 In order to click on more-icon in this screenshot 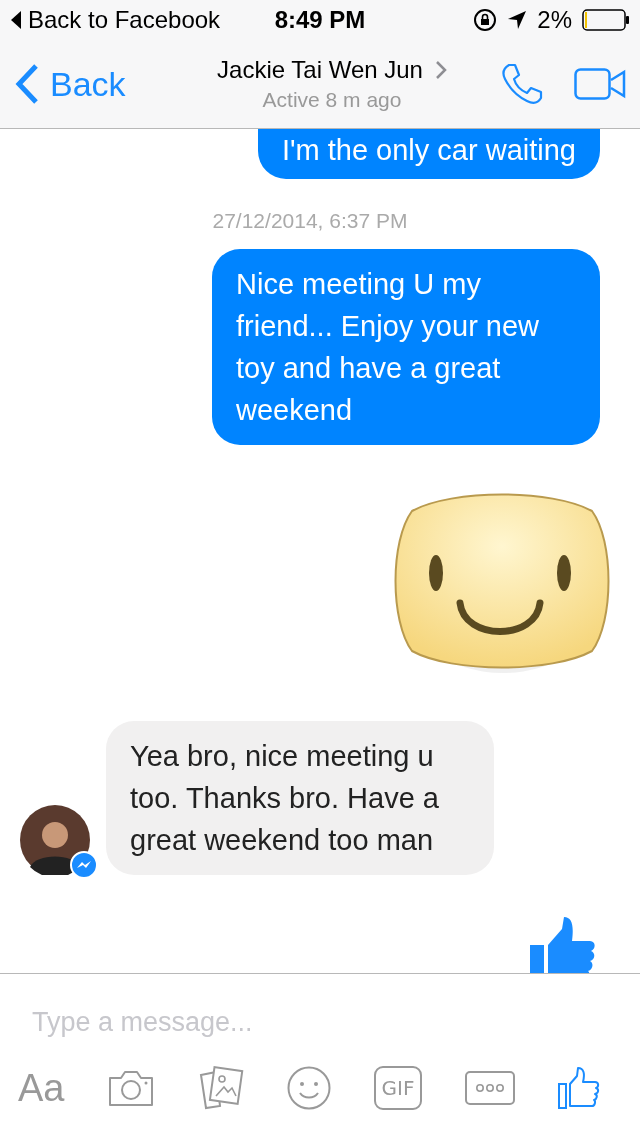, I will do `click(490, 1088)`.